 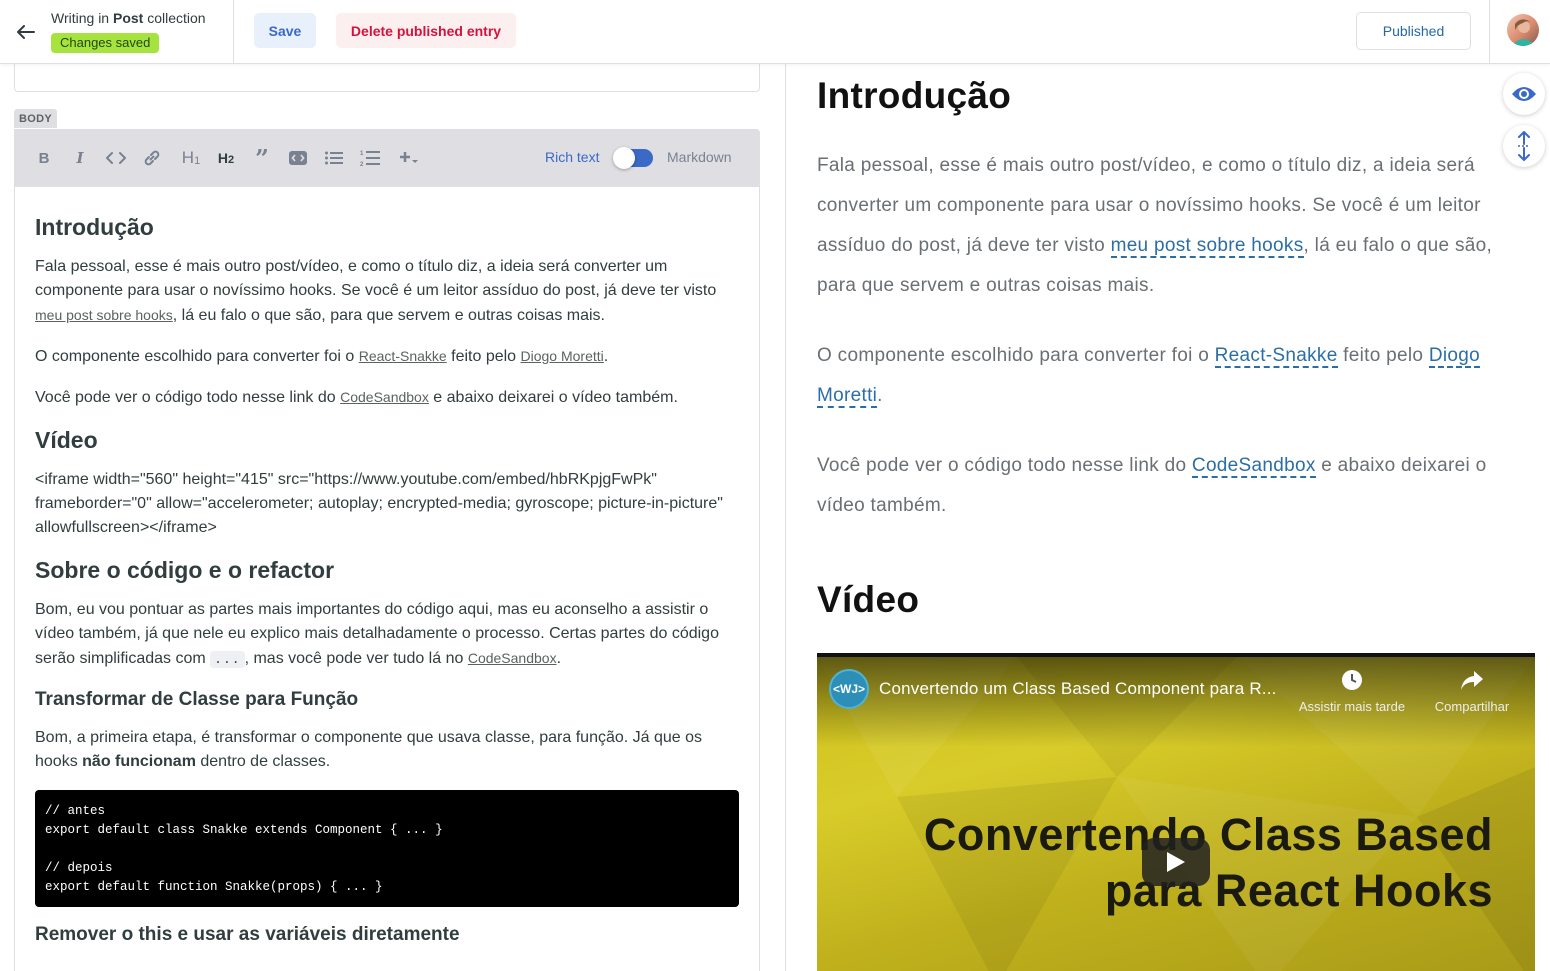 I want to click on previous-field, so click(x=387, y=78).